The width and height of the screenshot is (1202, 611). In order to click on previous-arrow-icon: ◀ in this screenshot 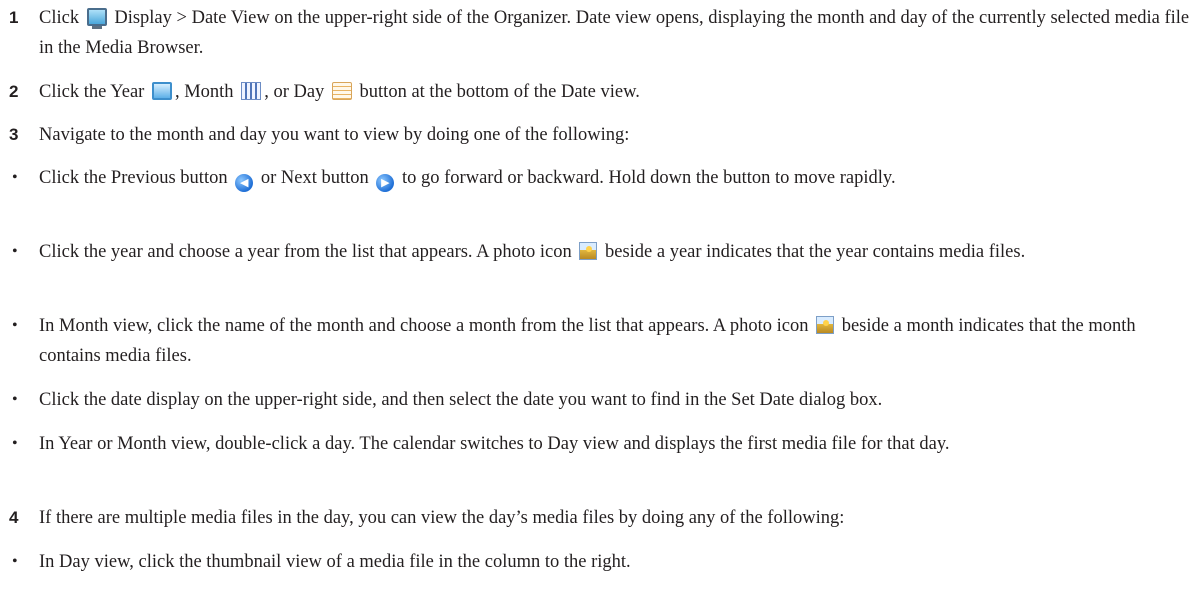, I will do `click(244, 183)`.